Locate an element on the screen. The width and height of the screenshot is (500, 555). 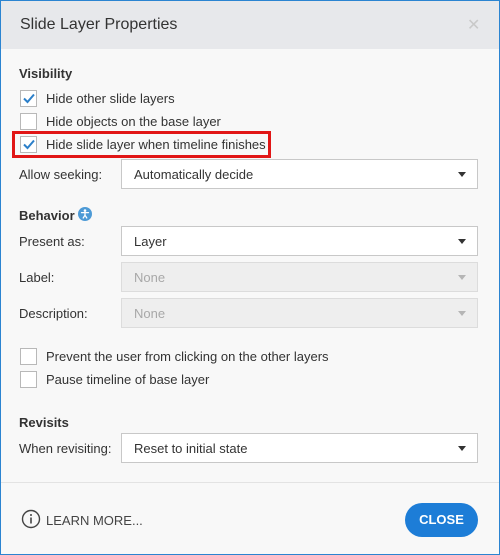
section-heading-revisits: Revisits is located at coordinates (44, 422).